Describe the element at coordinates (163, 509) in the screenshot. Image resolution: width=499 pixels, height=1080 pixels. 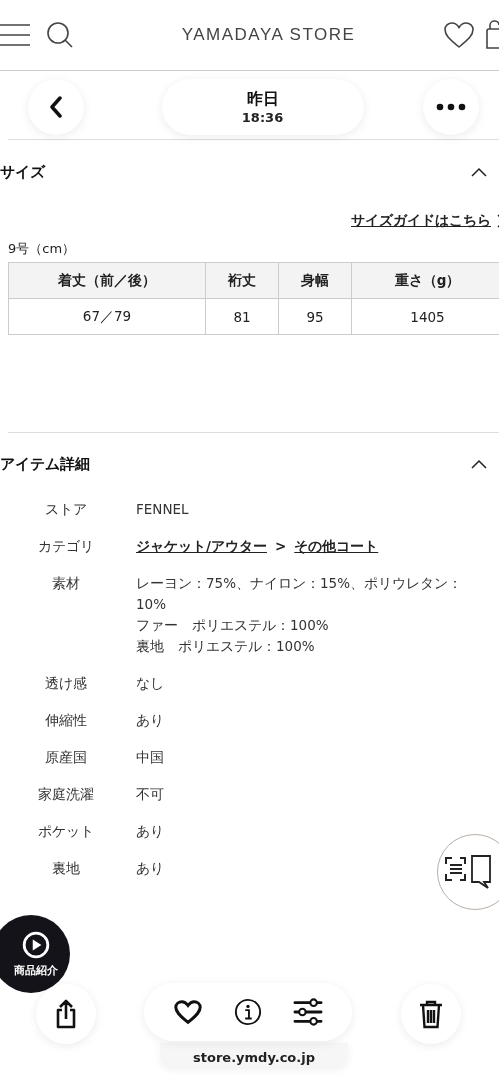
I see `detail-value: FENNEL` at that location.